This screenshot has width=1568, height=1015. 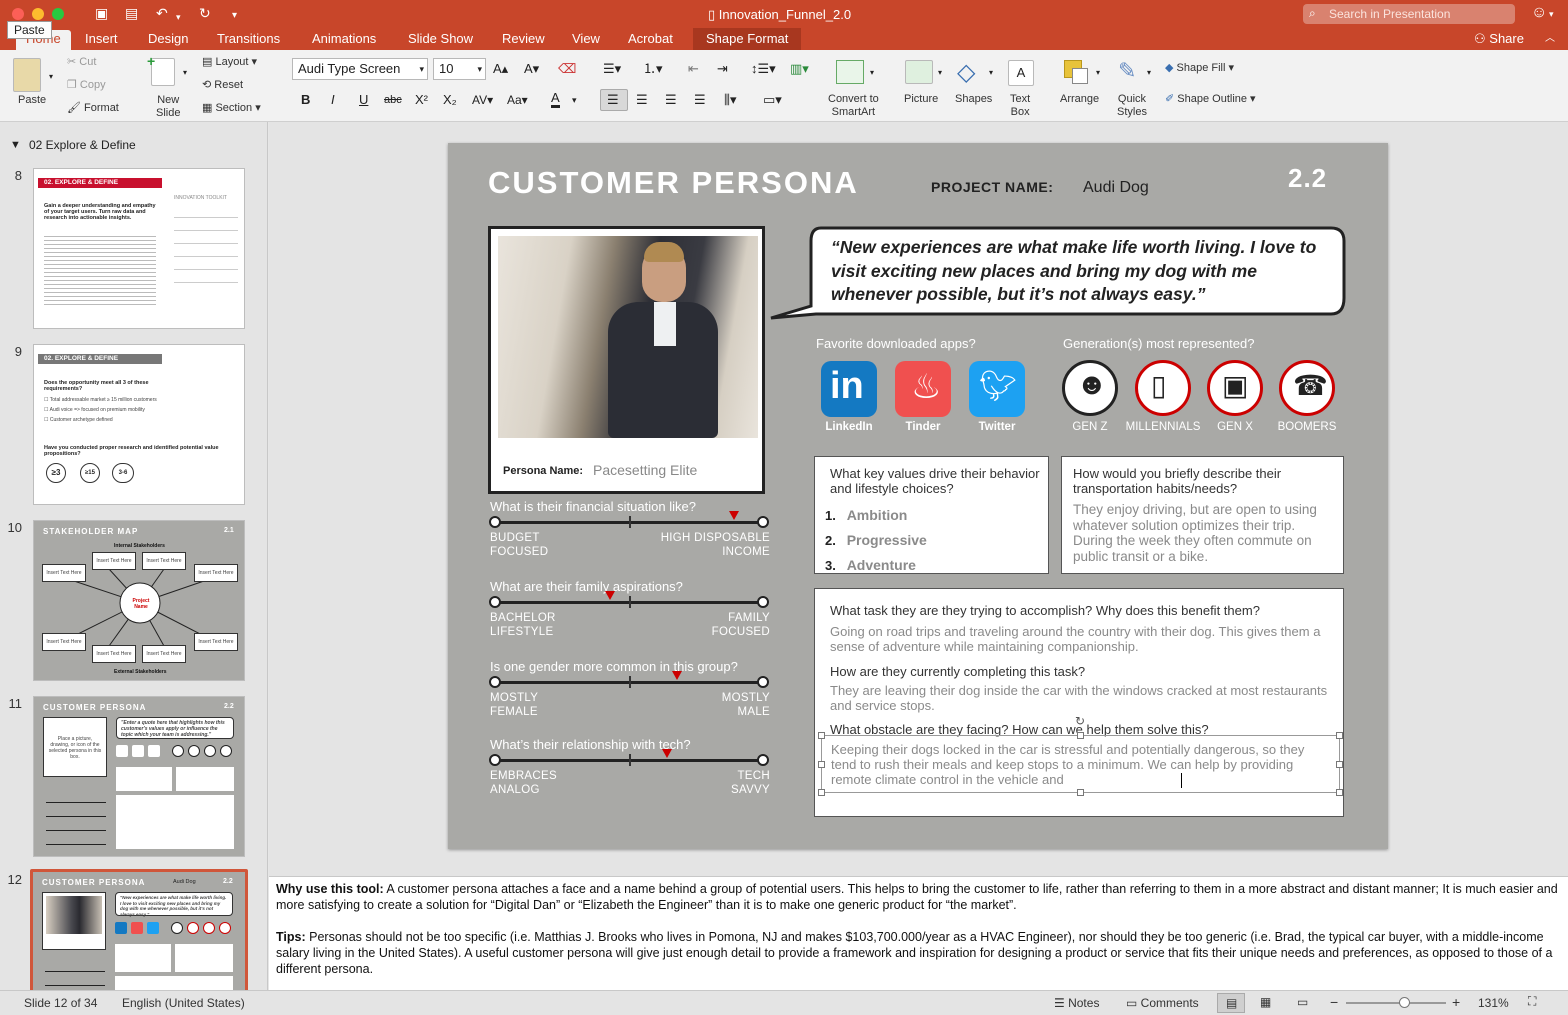 I want to click on new-slide-dropdown-icon: ▾, so click(x=185, y=72).